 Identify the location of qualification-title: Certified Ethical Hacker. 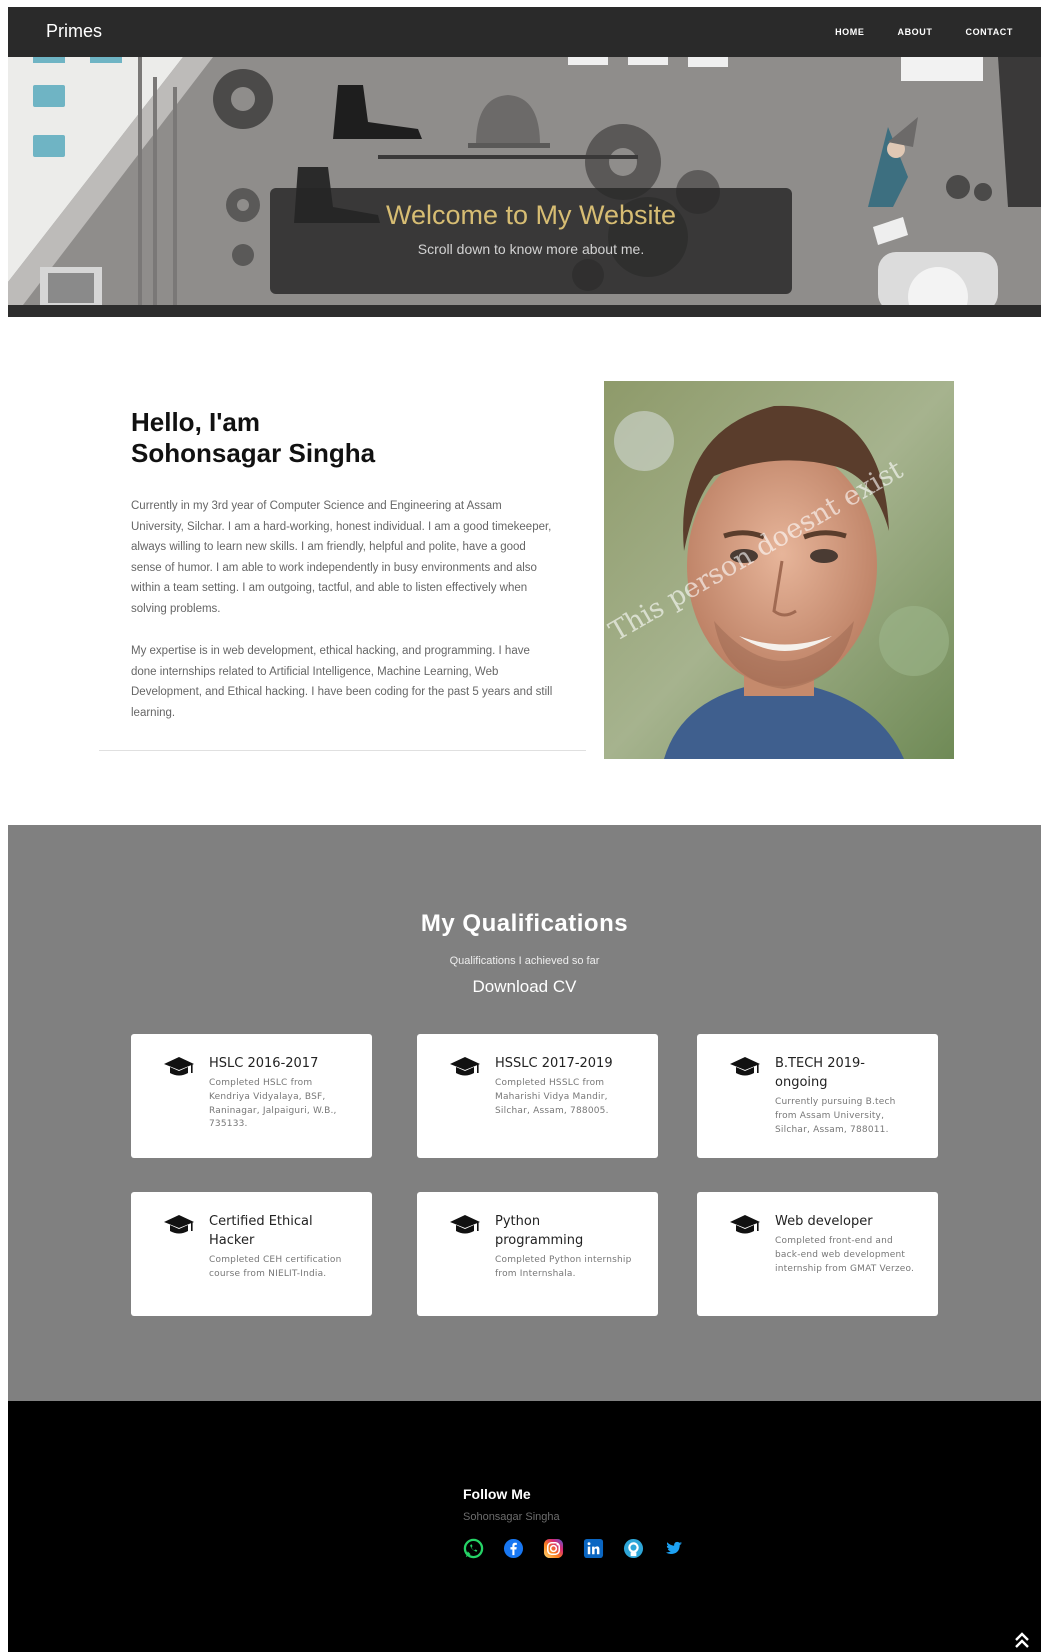
(261, 1231).